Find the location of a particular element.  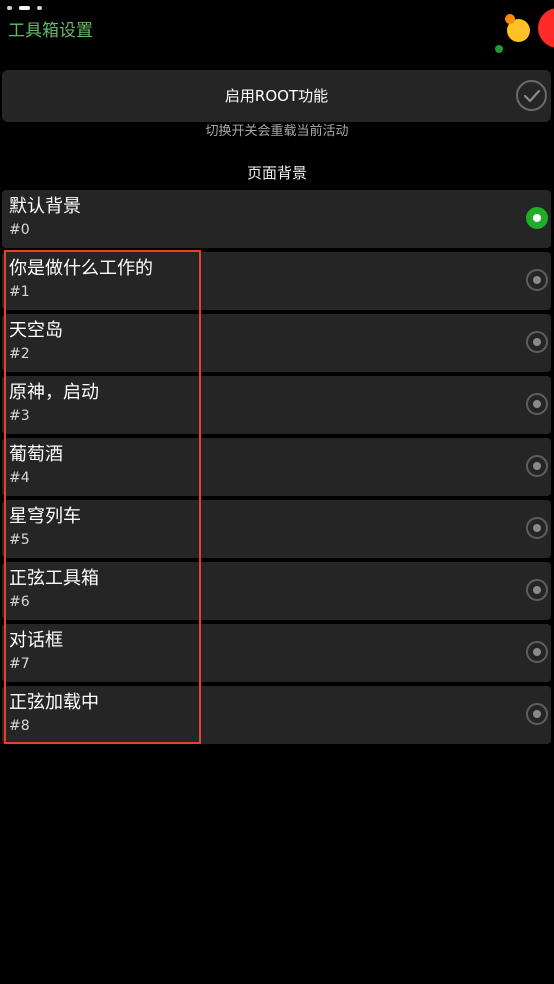

background-option-number: #6 is located at coordinates (19, 602).